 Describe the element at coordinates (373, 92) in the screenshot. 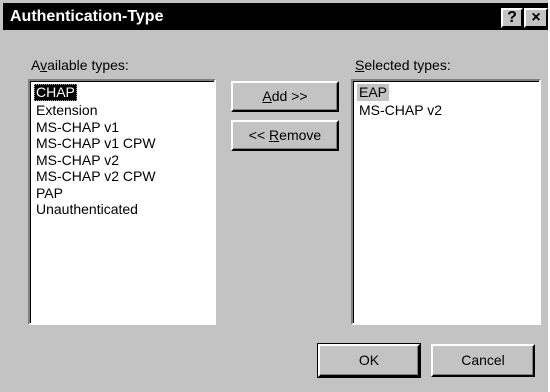

I see `list-item-eap: EAP` at that location.